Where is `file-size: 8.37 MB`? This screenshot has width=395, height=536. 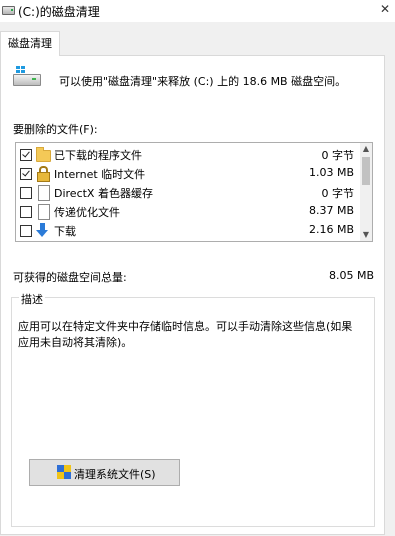 file-size: 8.37 MB is located at coordinates (331, 210).